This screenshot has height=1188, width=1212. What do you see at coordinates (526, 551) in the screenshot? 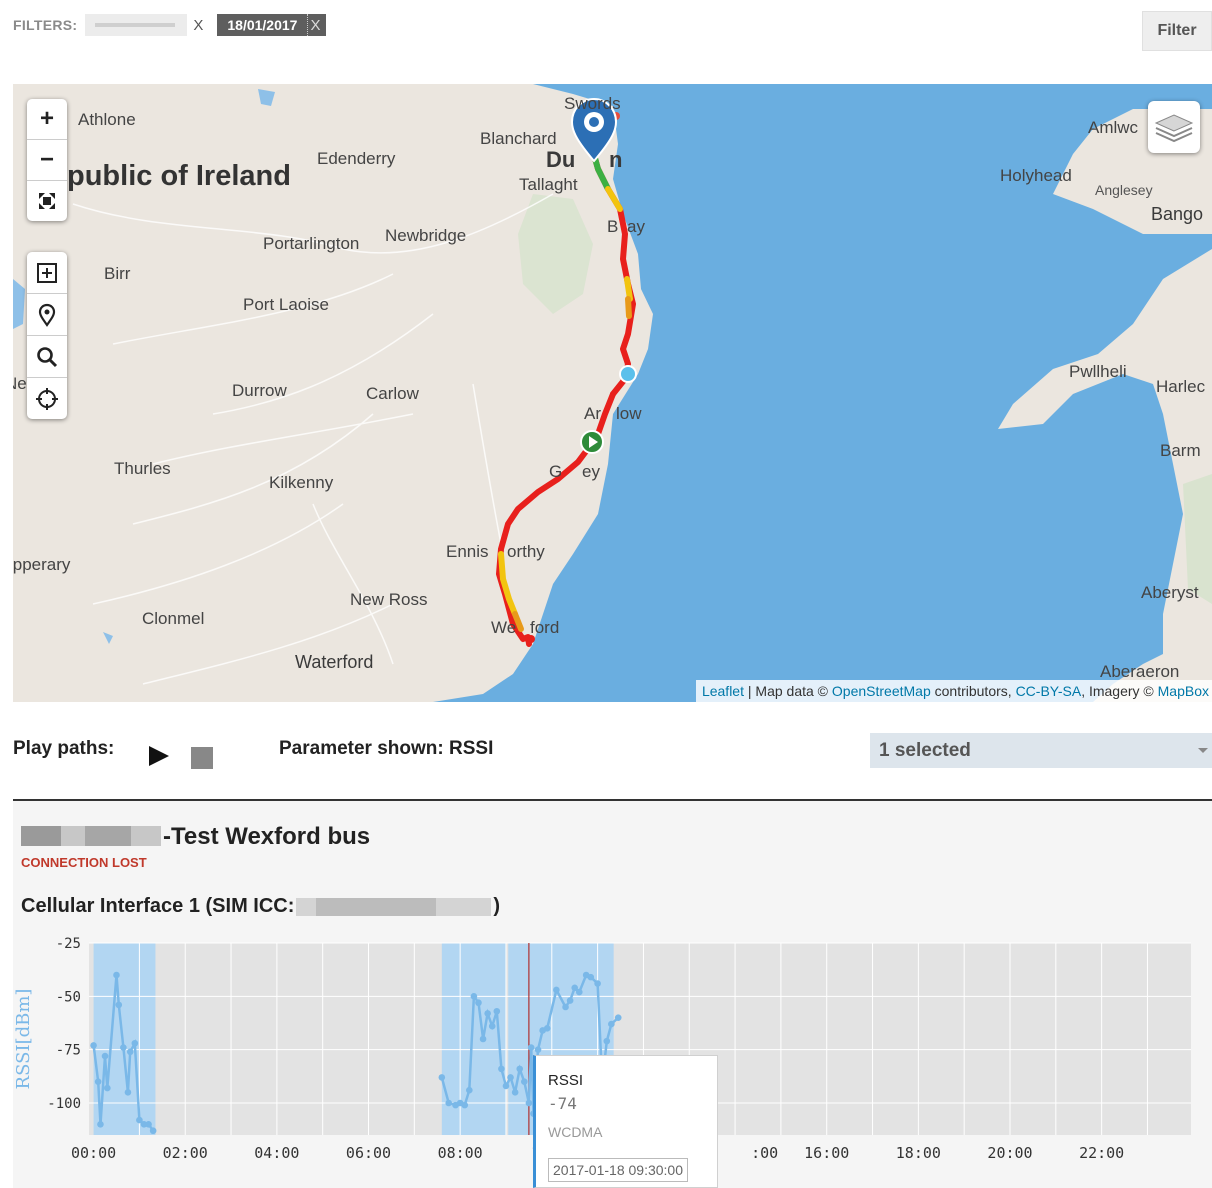
I see `map-label-enniscorthy-end: orthy` at bounding box center [526, 551].